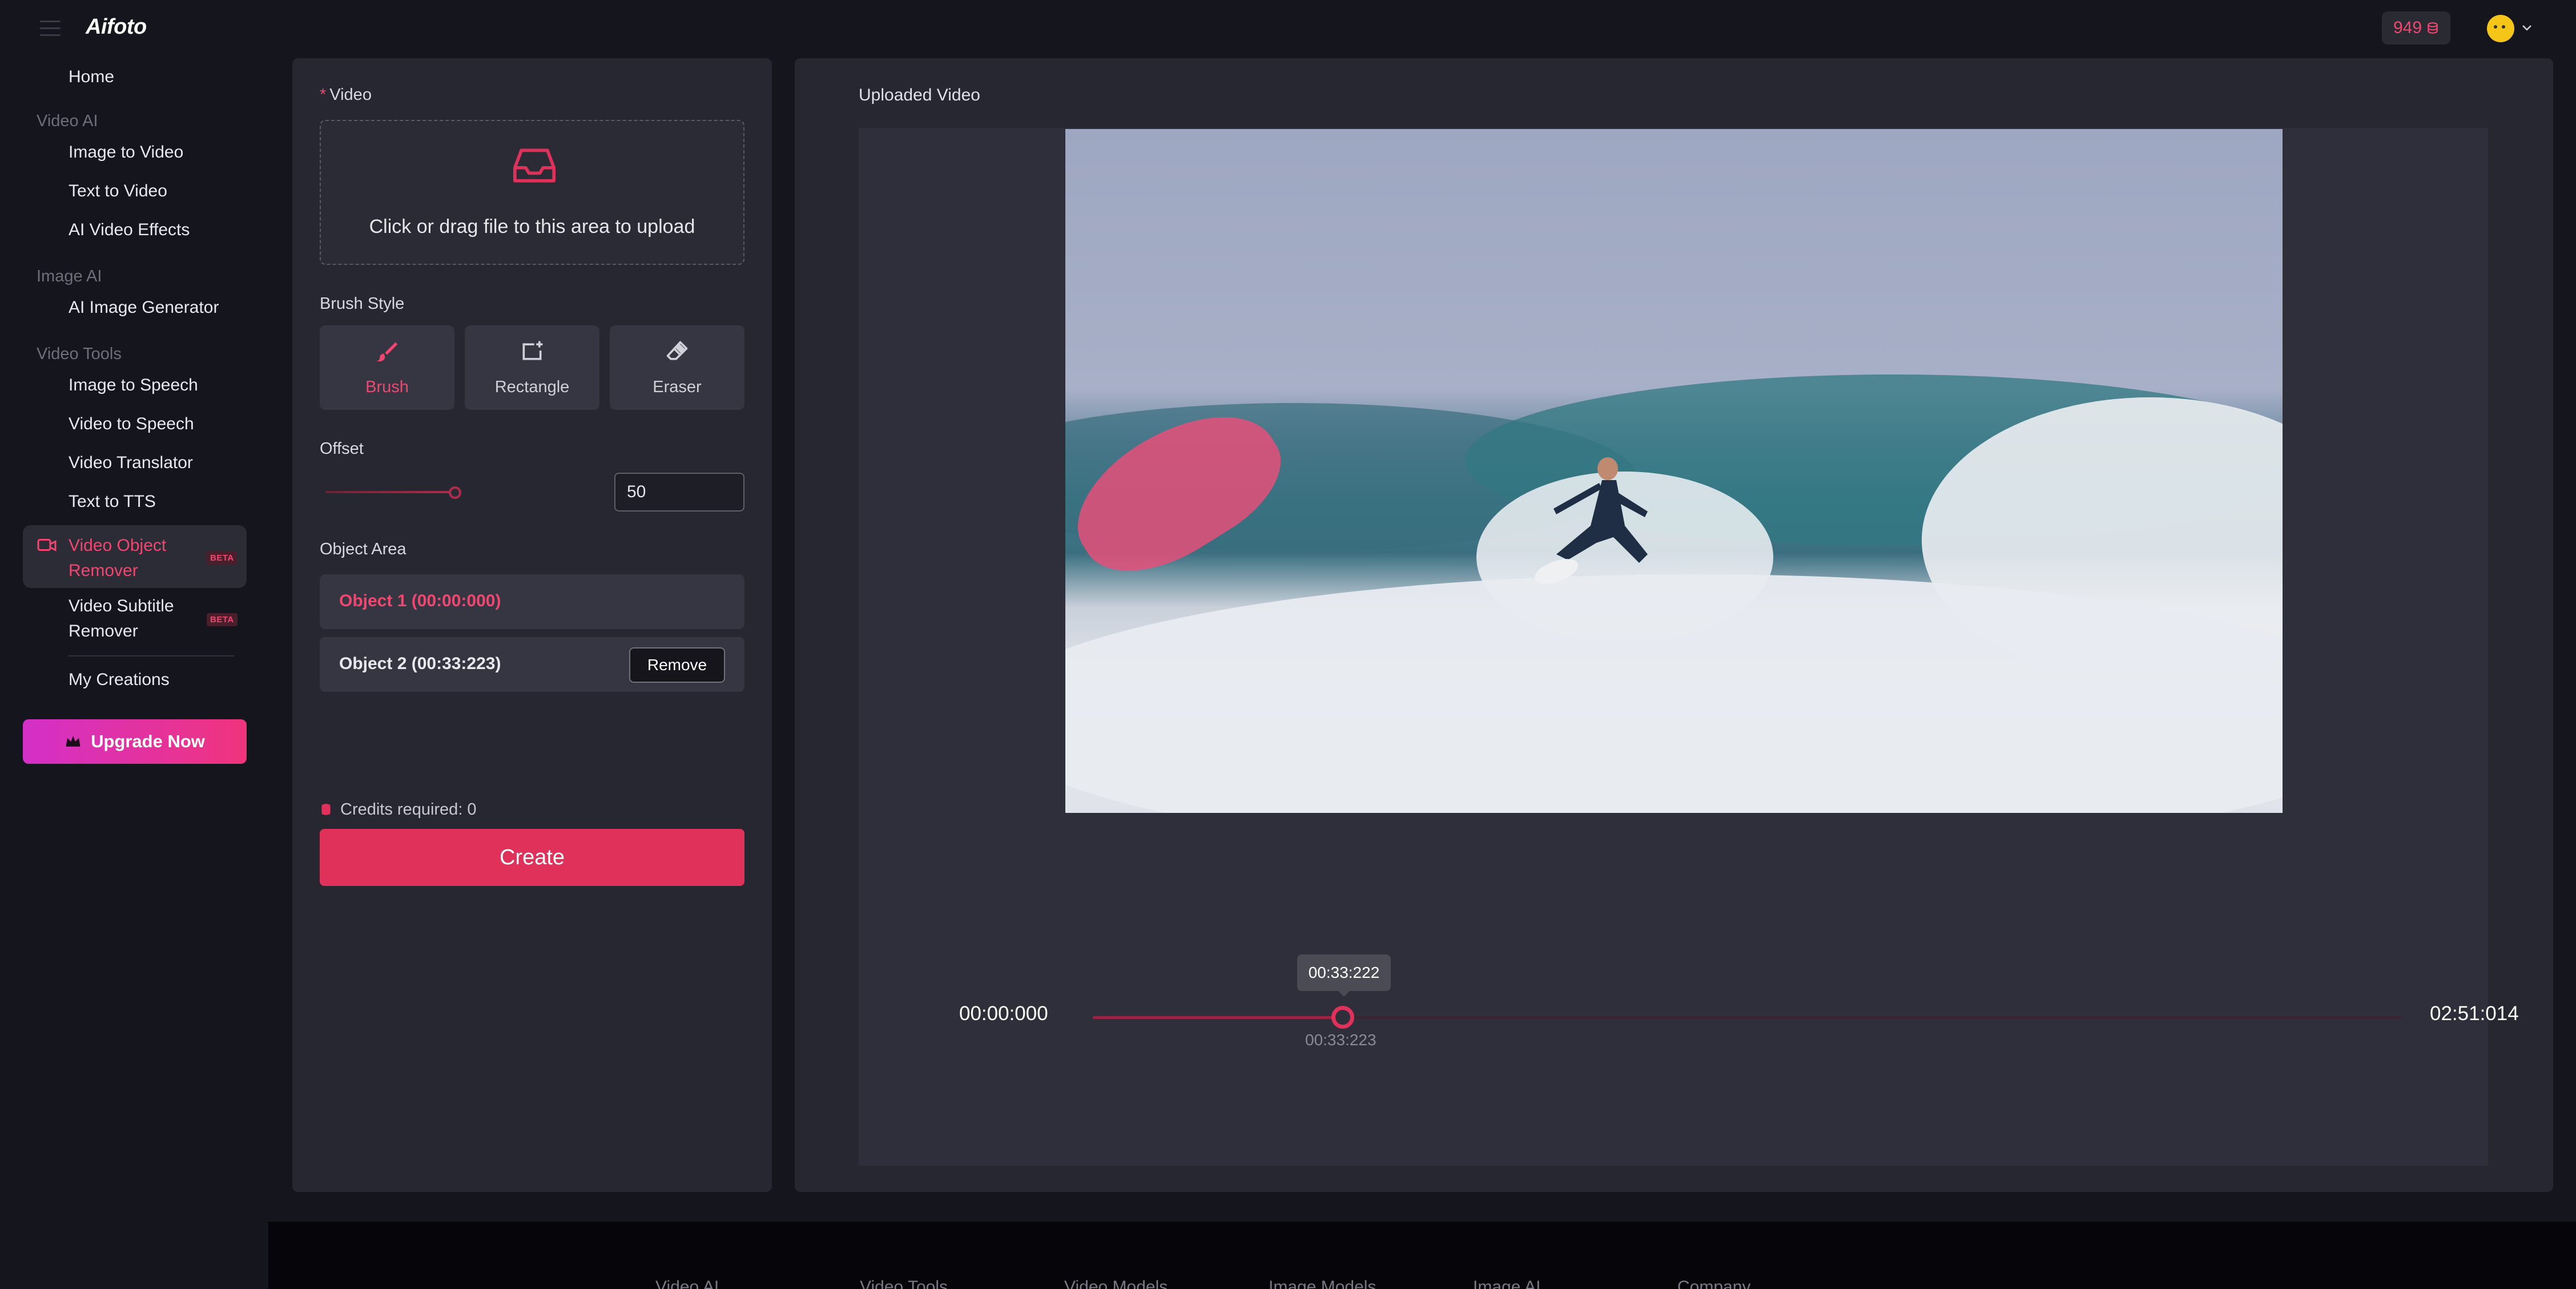 The width and height of the screenshot is (2576, 1289). I want to click on crown-icon, so click(73, 741).